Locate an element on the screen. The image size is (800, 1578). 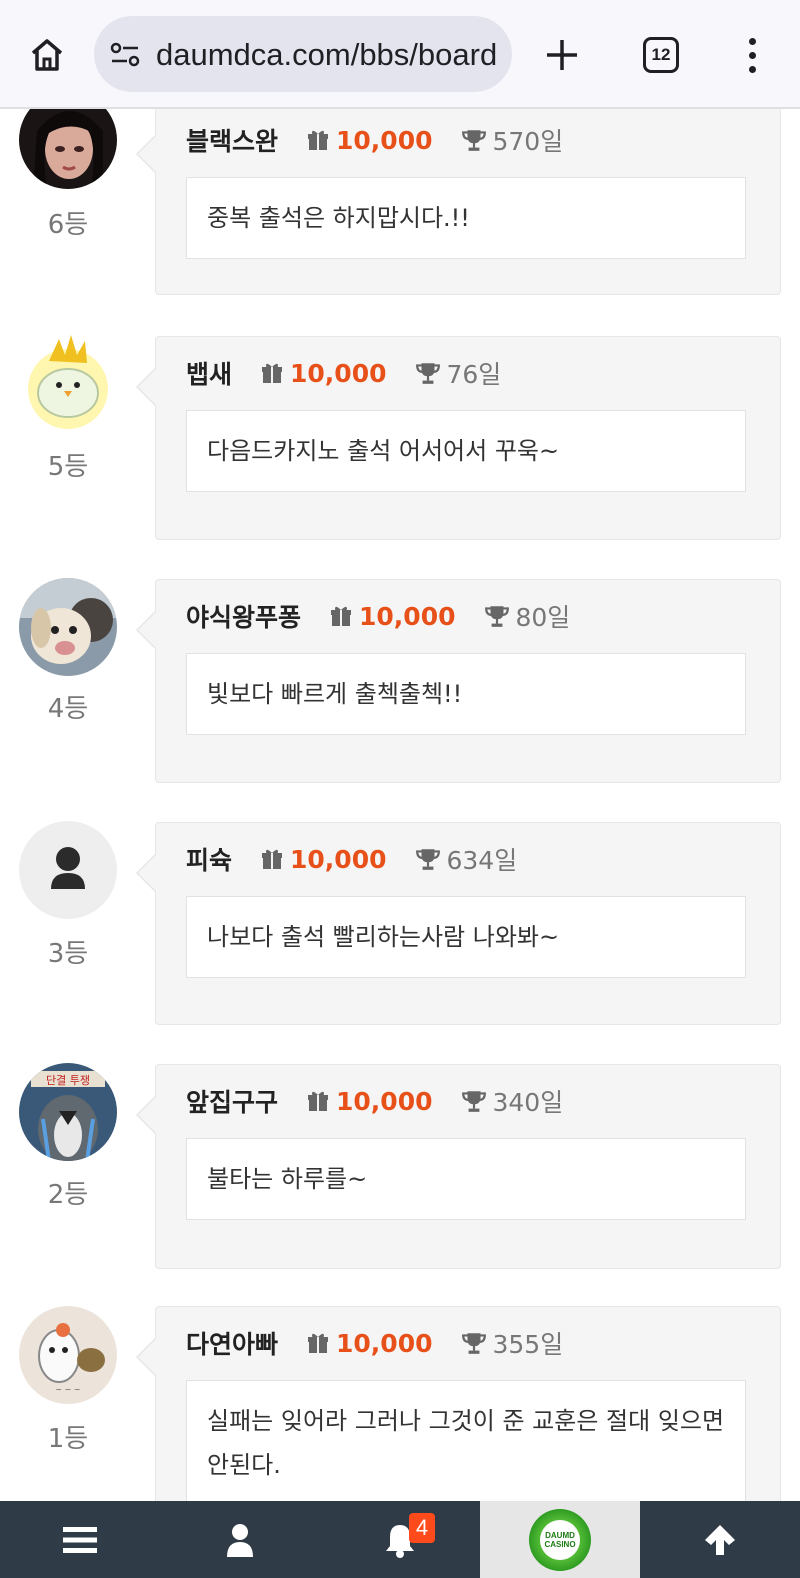
home-icon is located at coordinates (47, 55).